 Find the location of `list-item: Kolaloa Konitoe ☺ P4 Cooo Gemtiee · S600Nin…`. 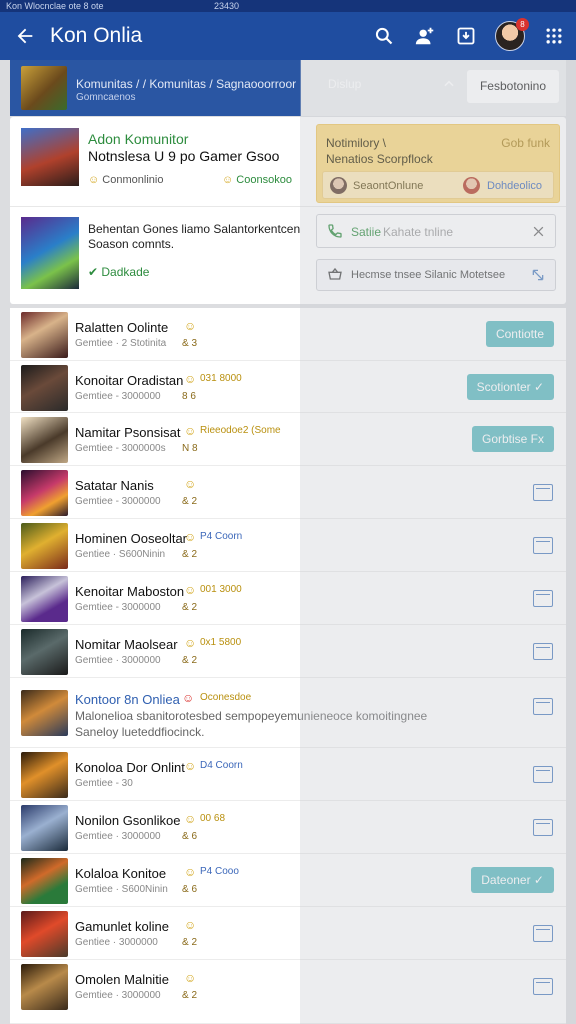

list-item: Kolaloa Konitoe ☺ P4 Cooo Gemtiee · S600Nin… is located at coordinates (288, 880).